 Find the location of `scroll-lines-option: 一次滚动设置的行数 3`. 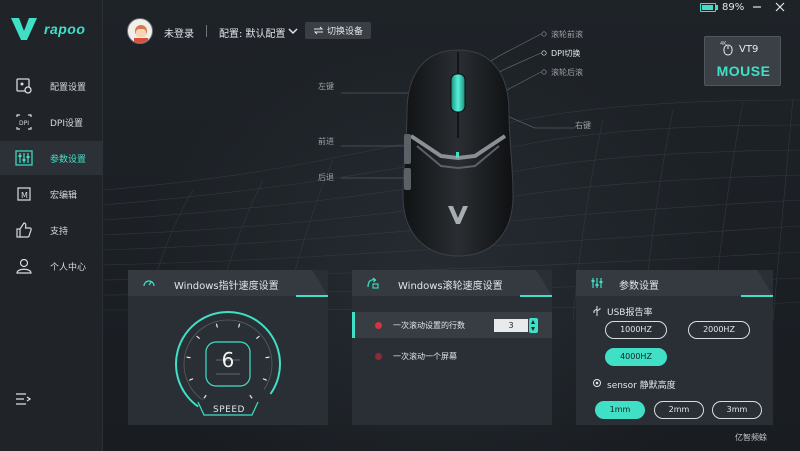

scroll-lines-option: 一次滚动设置的行数 3 is located at coordinates (452, 325).